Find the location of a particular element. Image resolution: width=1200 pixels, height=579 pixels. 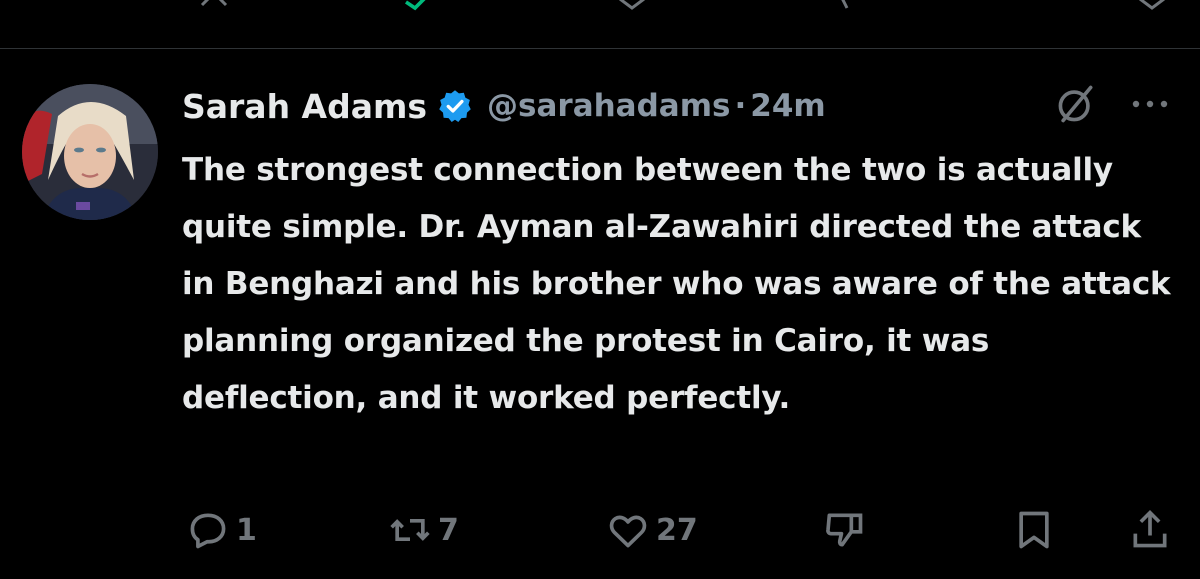

bookmark-button is located at coordinates (1034, 530).